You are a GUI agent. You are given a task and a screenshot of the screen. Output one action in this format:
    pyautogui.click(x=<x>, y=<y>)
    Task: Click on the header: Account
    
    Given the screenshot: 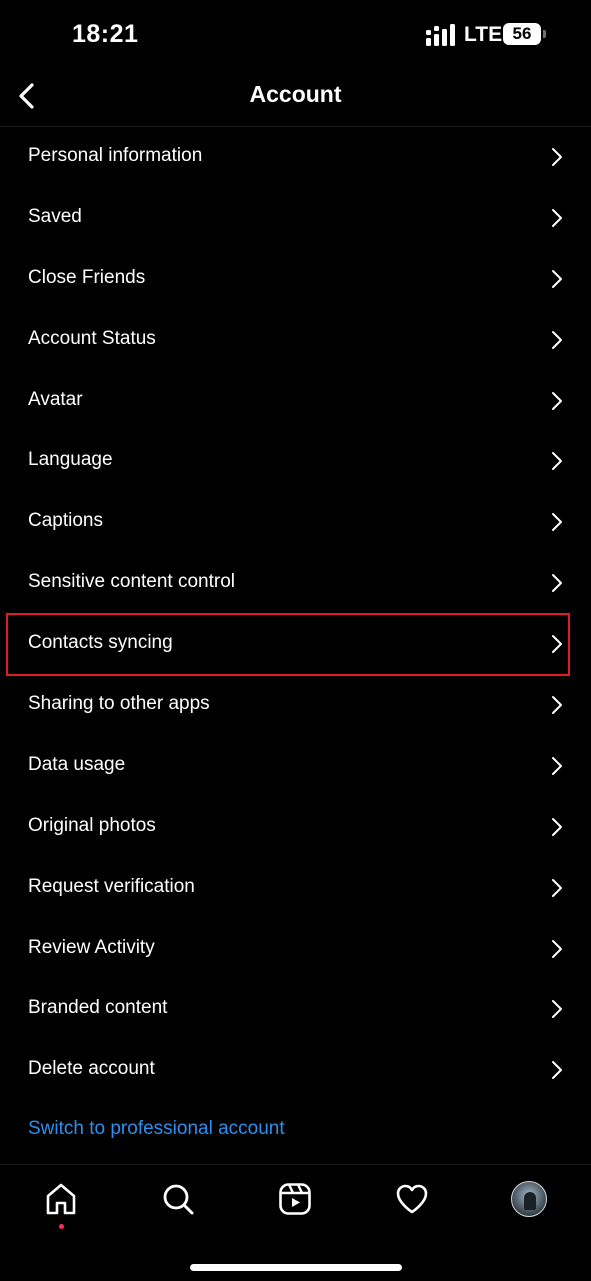 What is the action you would take?
    pyautogui.click(x=295, y=98)
    